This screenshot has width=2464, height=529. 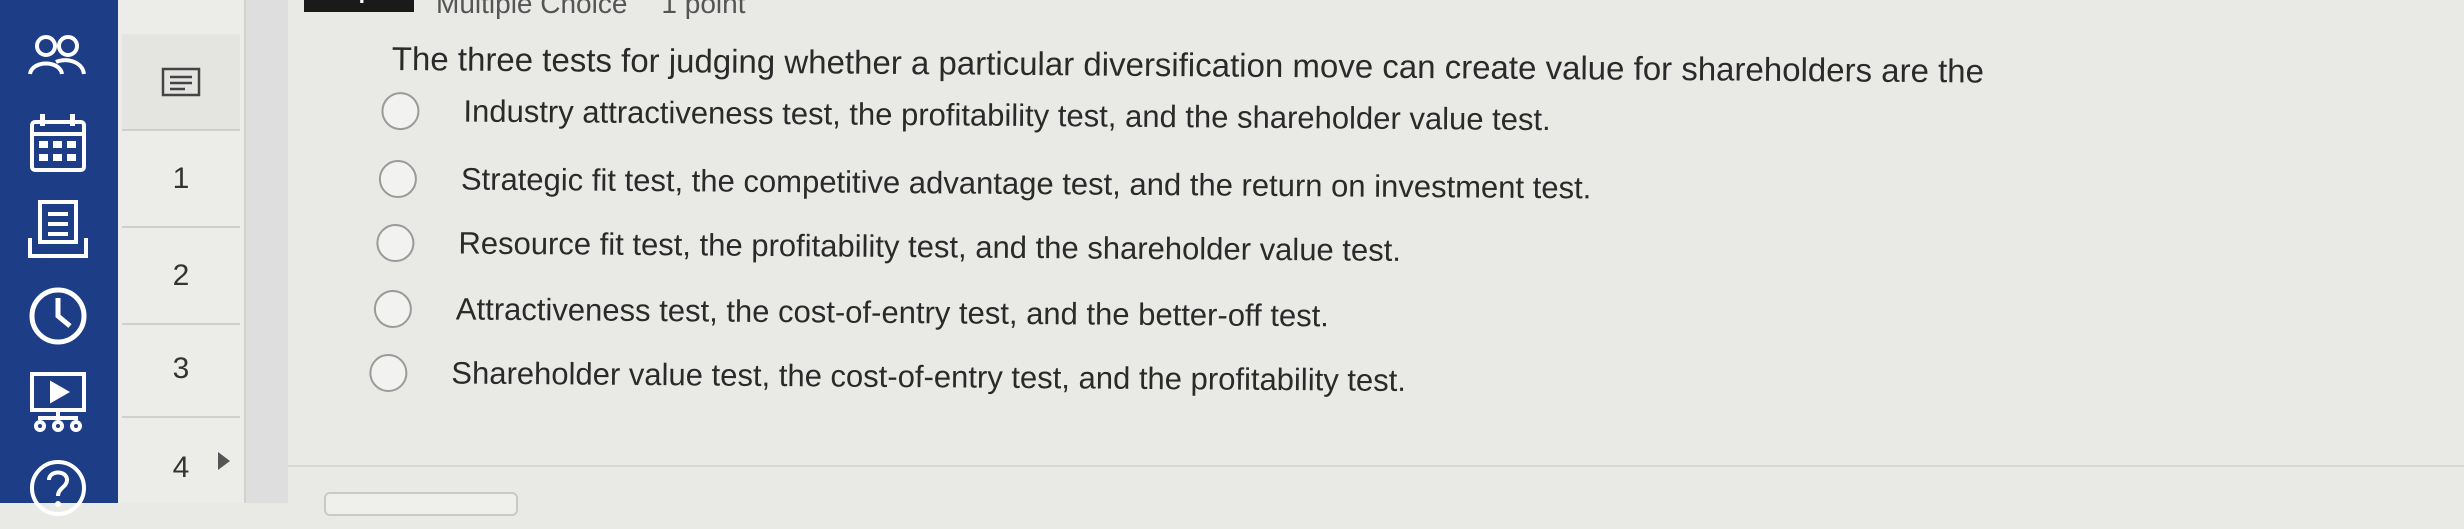 What do you see at coordinates (181, 179) in the screenshot?
I see `question-link-1: 1` at bounding box center [181, 179].